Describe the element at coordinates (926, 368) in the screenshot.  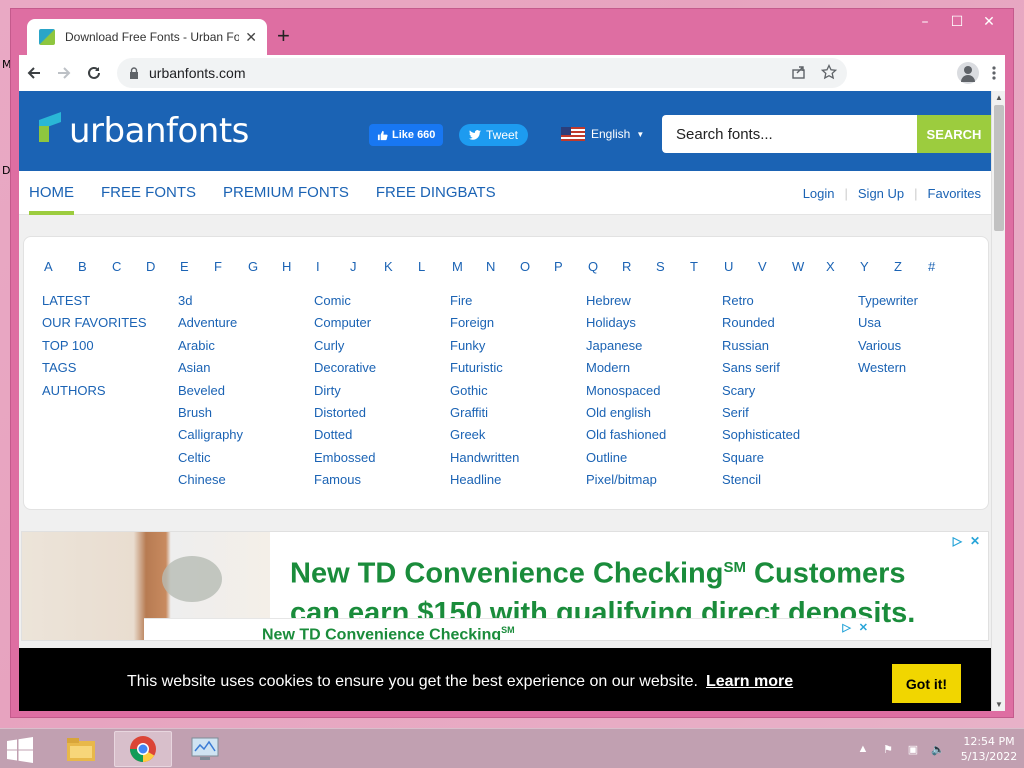
I see `category-link: Western` at that location.